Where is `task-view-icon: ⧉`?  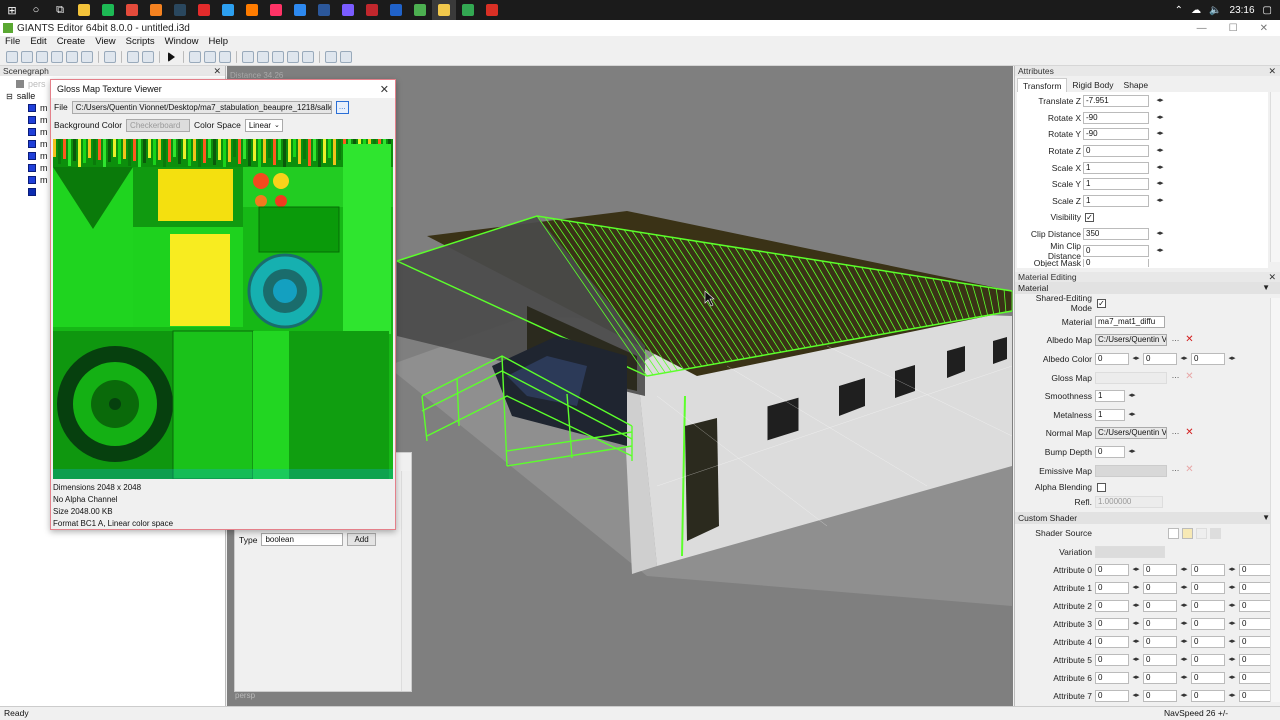
task-view-icon: ⧉ is located at coordinates (60, 10).